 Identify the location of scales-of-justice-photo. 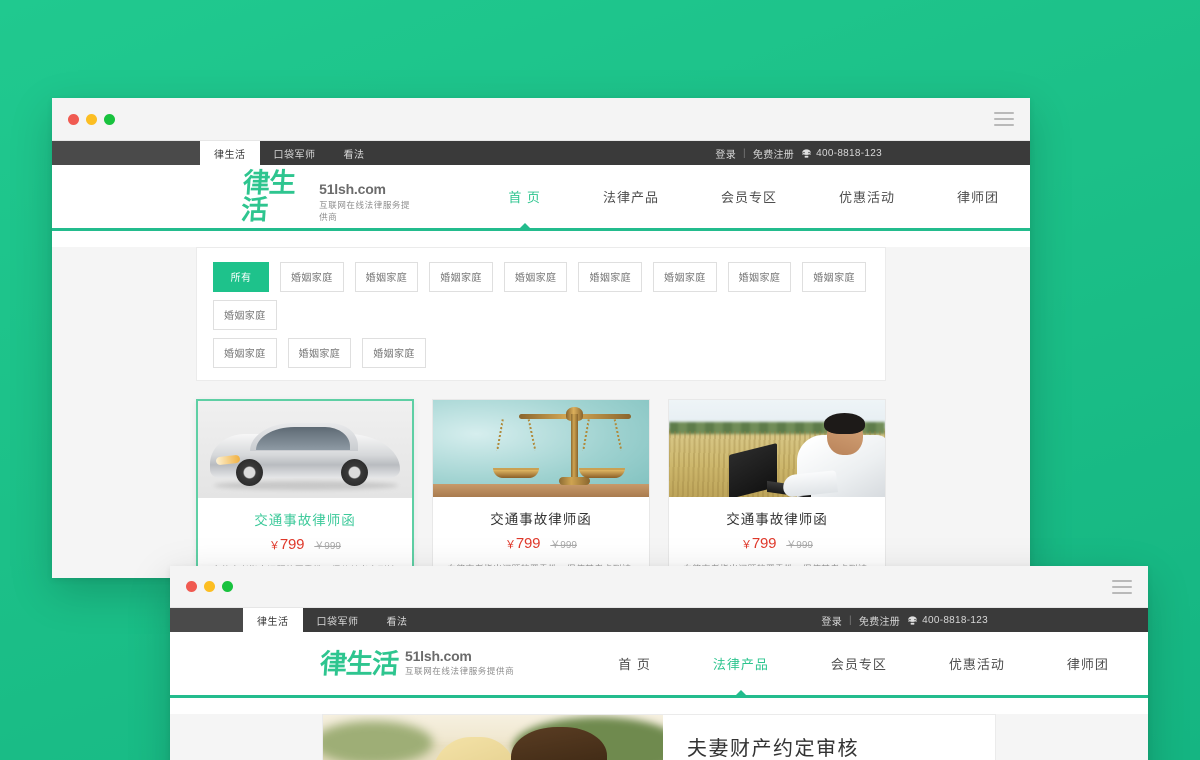
(541, 448).